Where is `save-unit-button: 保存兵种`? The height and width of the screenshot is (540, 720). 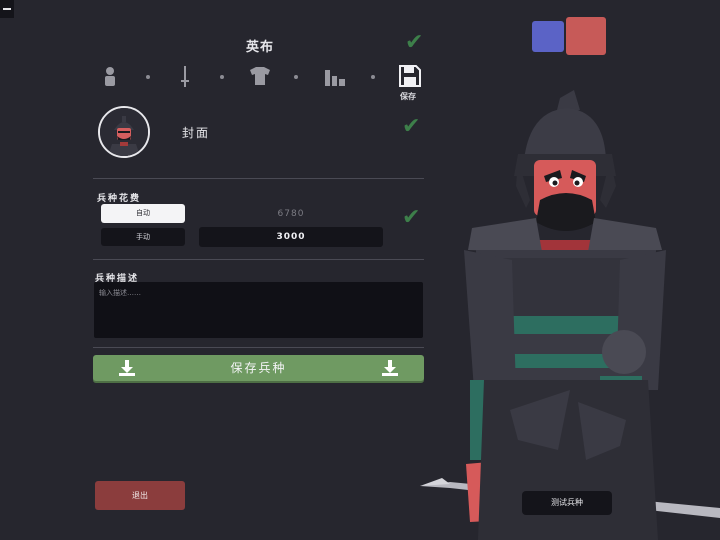 save-unit-button: 保存兵种 is located at coordinates (258, 368).